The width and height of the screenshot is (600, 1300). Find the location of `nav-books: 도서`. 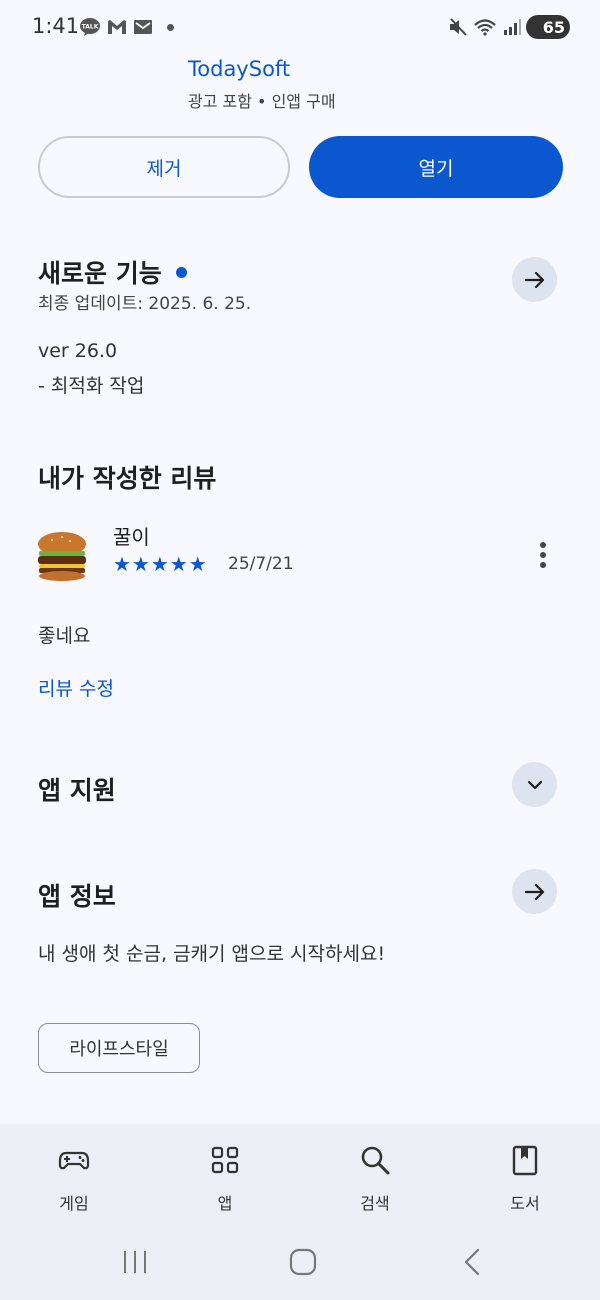

nav-books: 도서 is located at coordinates (525, 1179).